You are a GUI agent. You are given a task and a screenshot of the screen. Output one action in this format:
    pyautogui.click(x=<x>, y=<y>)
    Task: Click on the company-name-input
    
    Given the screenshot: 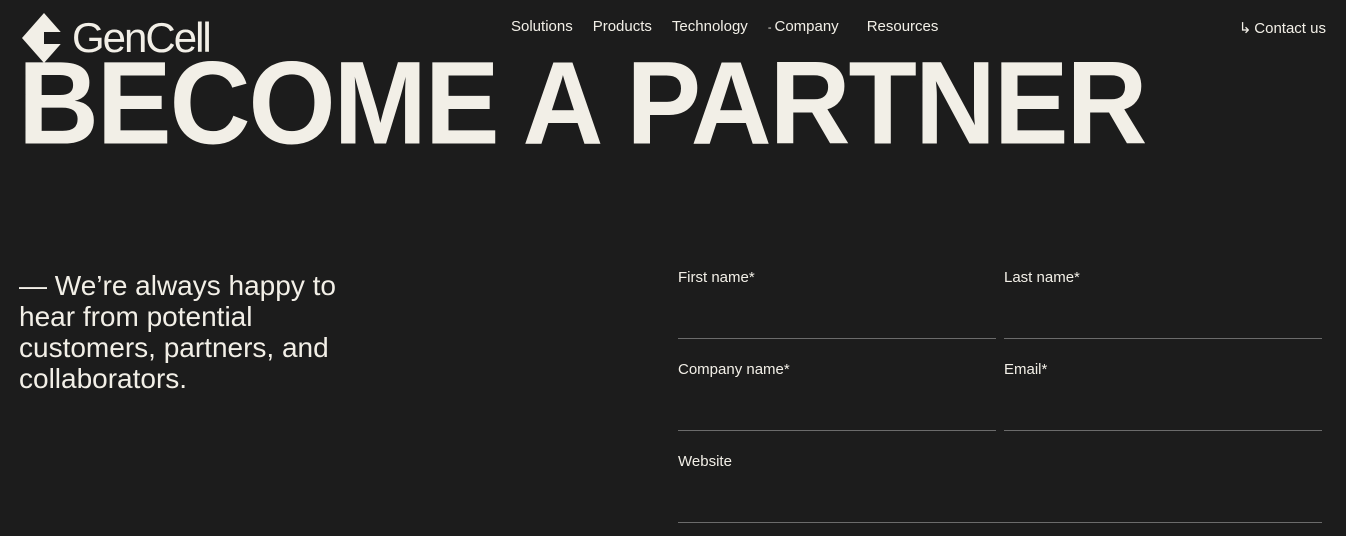 What is the action you would take?
    pyautogui.click(x=837, y=407)
    